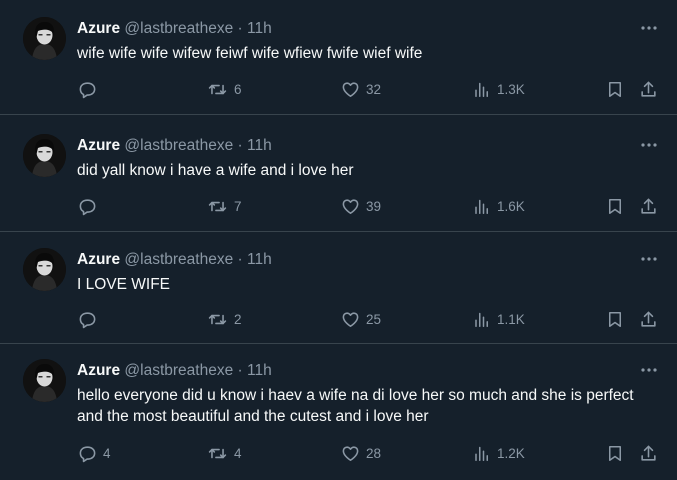 The height and width of the screenshot is (480, 677). What do you see at coordinates (238, 319) in the screenshot?
I see `retweet-count: 2` at bounding box center [238, 319].